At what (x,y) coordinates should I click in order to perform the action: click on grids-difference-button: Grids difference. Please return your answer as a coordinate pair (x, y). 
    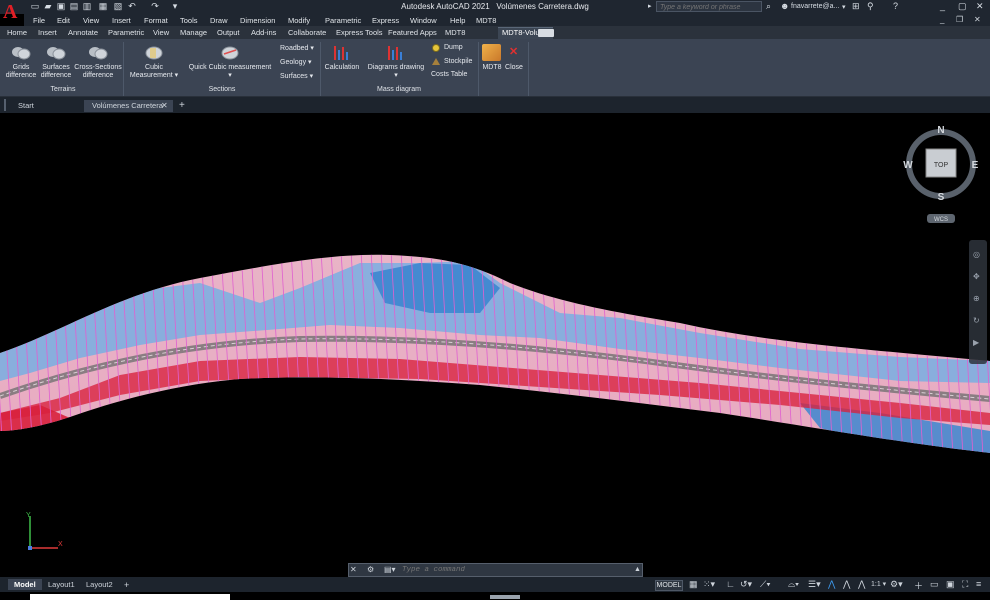
    Looking at the image, I should click on (21, 72).